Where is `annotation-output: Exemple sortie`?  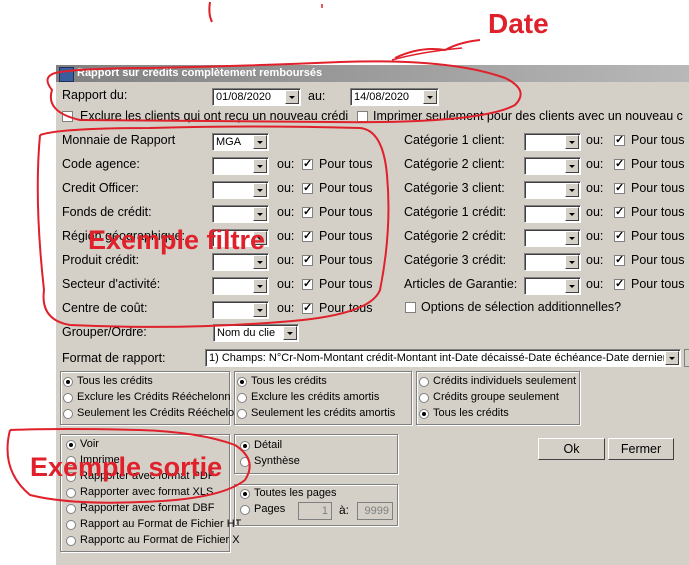 annotation-output: Exemple sortie is located at coordinates (126, 467).